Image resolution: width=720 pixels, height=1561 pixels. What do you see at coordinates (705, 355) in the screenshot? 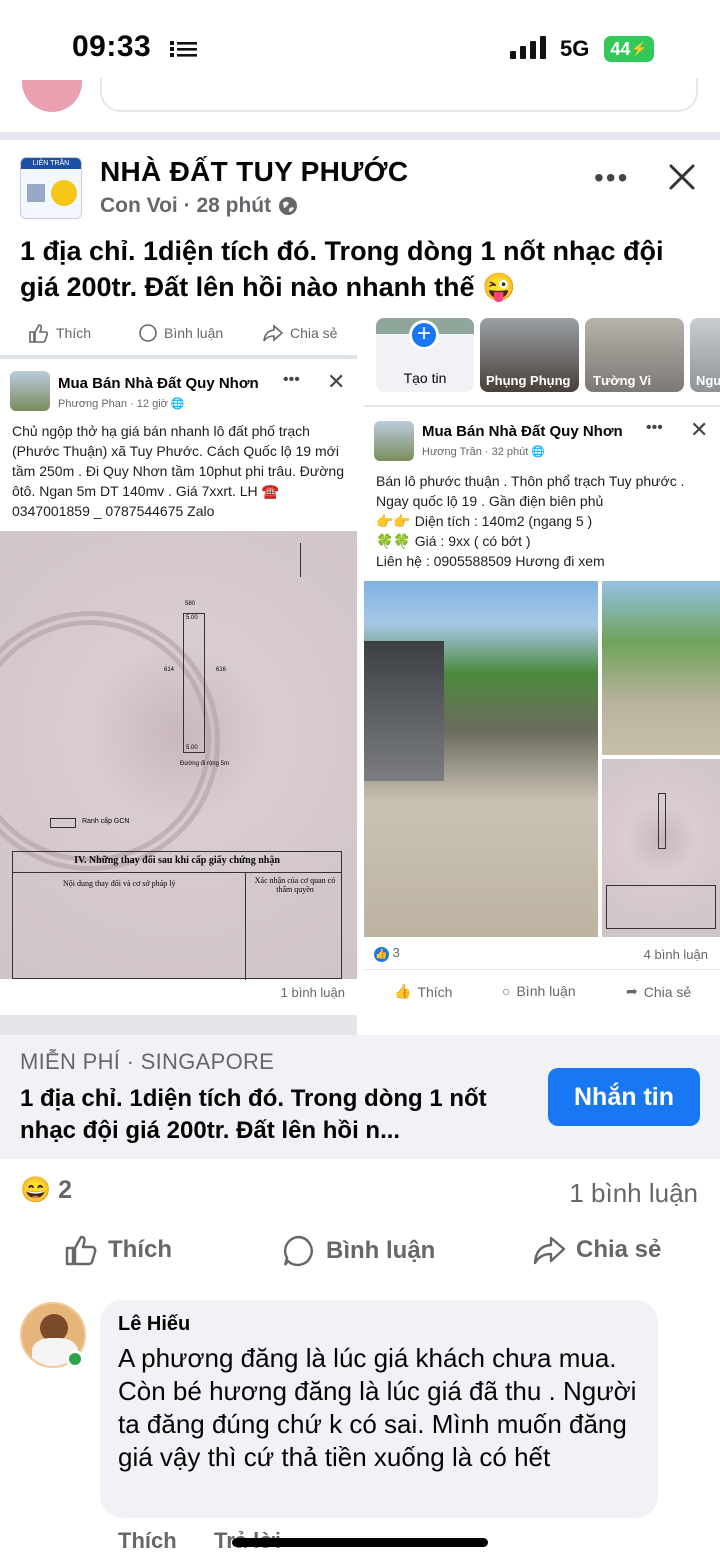
I see `story-card: Ngu` at bounding box center [705, 355].